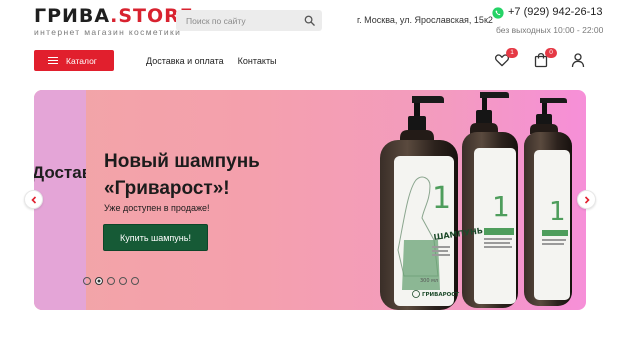 The height and width of the screenshot is (343, 620). Describe the element at coordinates (501, 206) in the screenshot. I see `bottle-number-middle: 1` at that location.